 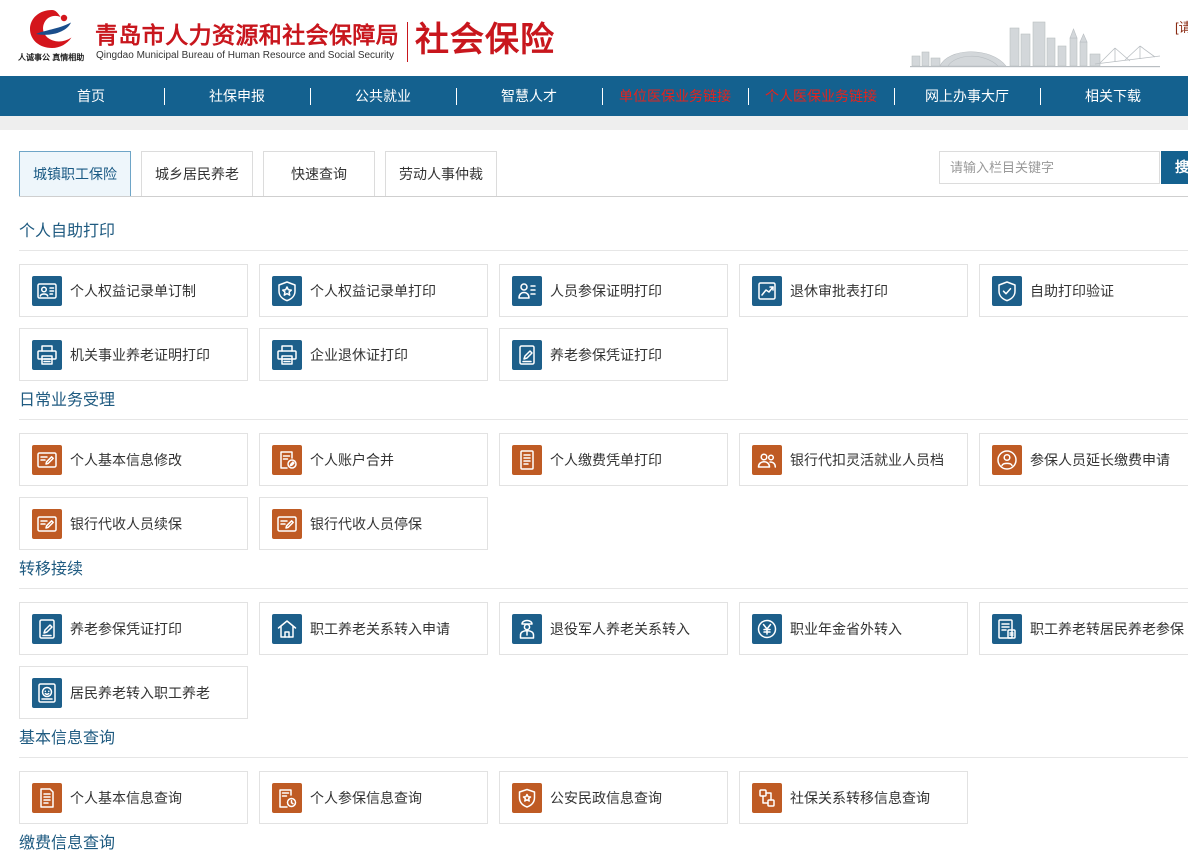 I want to click on card-insured-extended-payment-application: 参保人员延长缴费申请, so click(x=1083, y=459).